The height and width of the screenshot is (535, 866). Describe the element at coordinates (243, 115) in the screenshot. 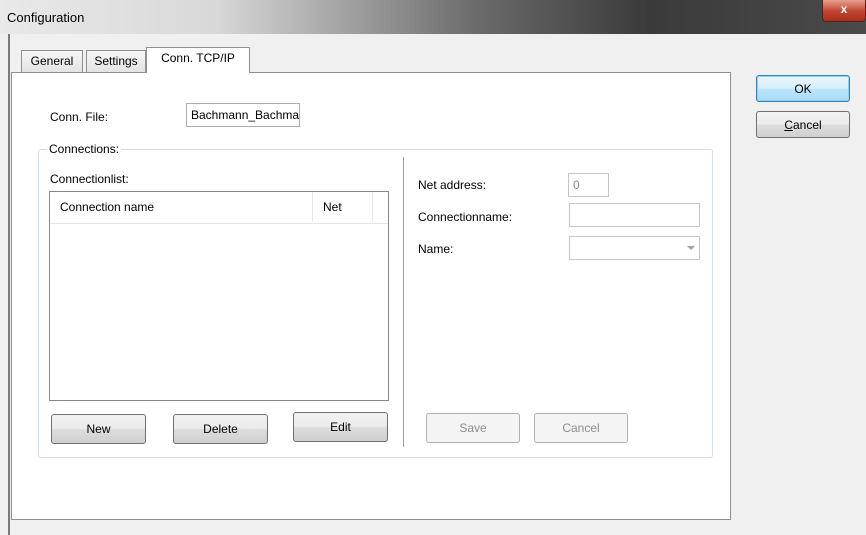

I see `conn-file-field: Bachmann_Bachma` at that location.